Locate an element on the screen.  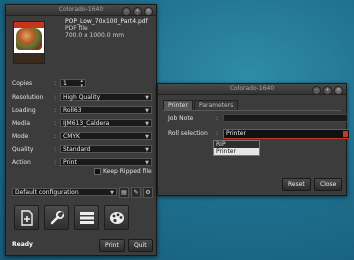
row-mode: Mode : CMYK ▼ is located at coordinates (82, 136).